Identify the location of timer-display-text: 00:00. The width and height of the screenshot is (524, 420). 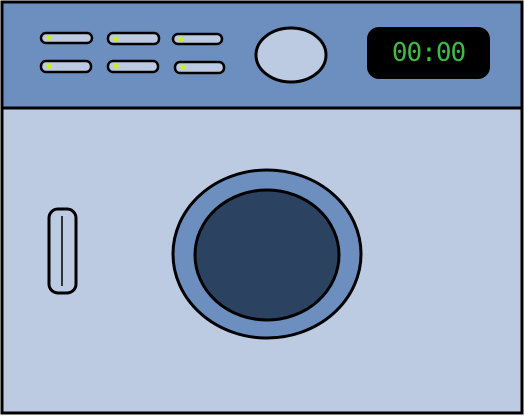
(428, 53).